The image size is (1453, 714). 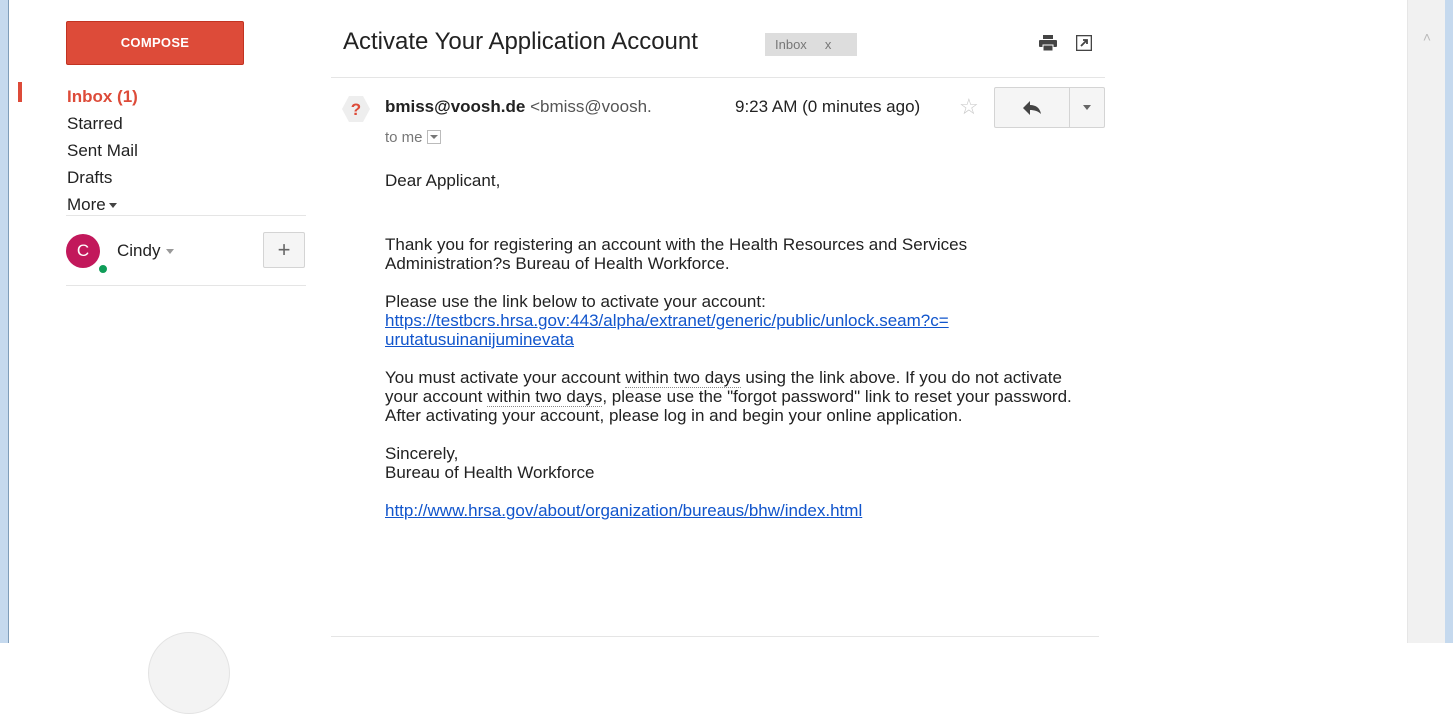 What do you see at coordinates (969, 107) in the screenshot?
I see `star-icon: ☆` at bounding box center [969, 107].